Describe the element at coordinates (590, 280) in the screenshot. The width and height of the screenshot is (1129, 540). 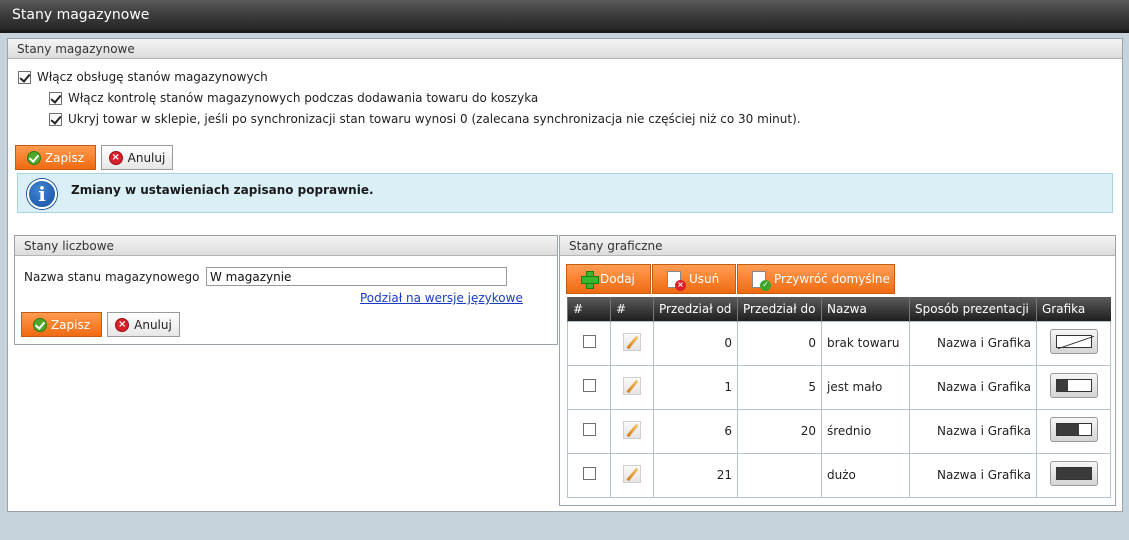
I see `plus-icon` at that location.